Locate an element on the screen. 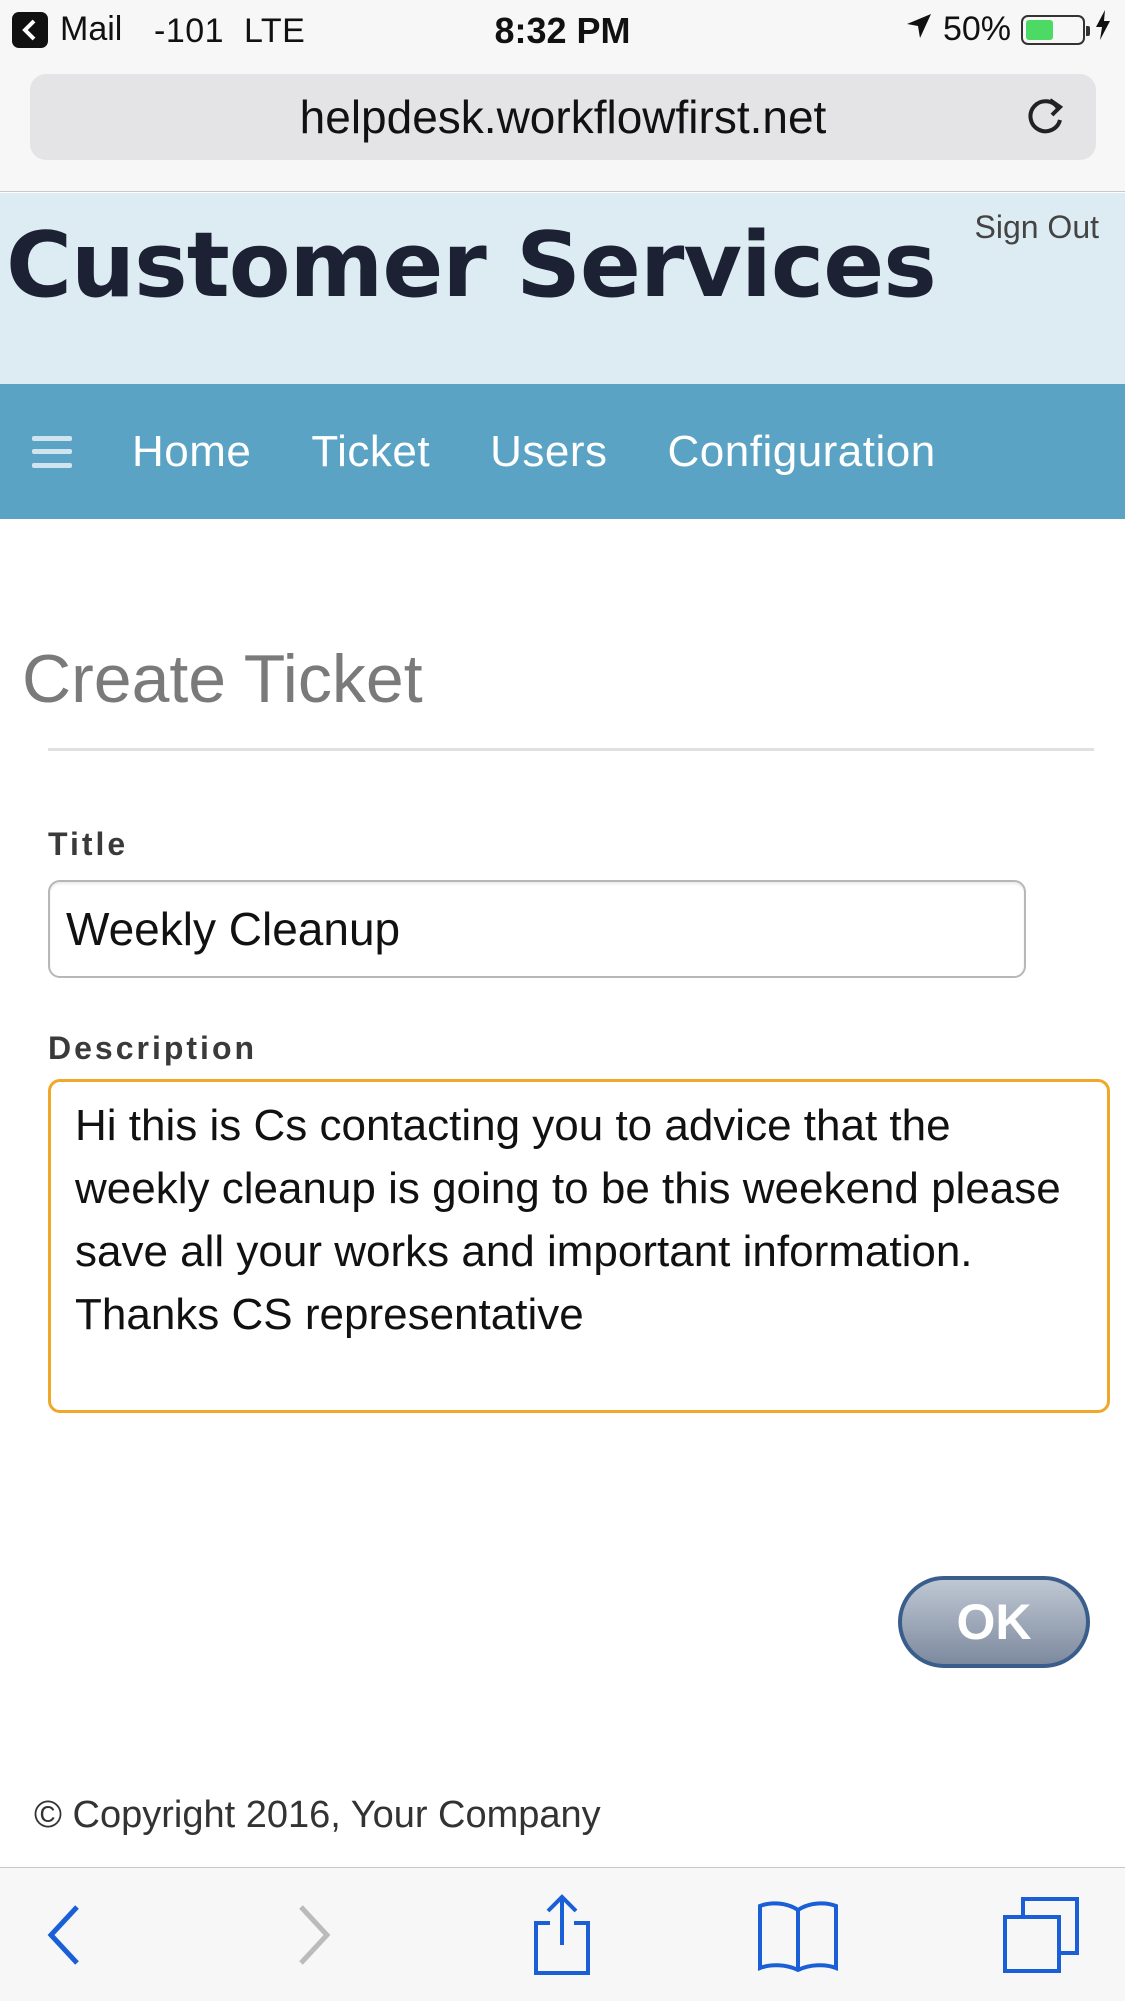 This screenshot has height=2001, width=1125. browser-address-area: helpdesk.workflowfirst.net is located at coordinates (562, 127).